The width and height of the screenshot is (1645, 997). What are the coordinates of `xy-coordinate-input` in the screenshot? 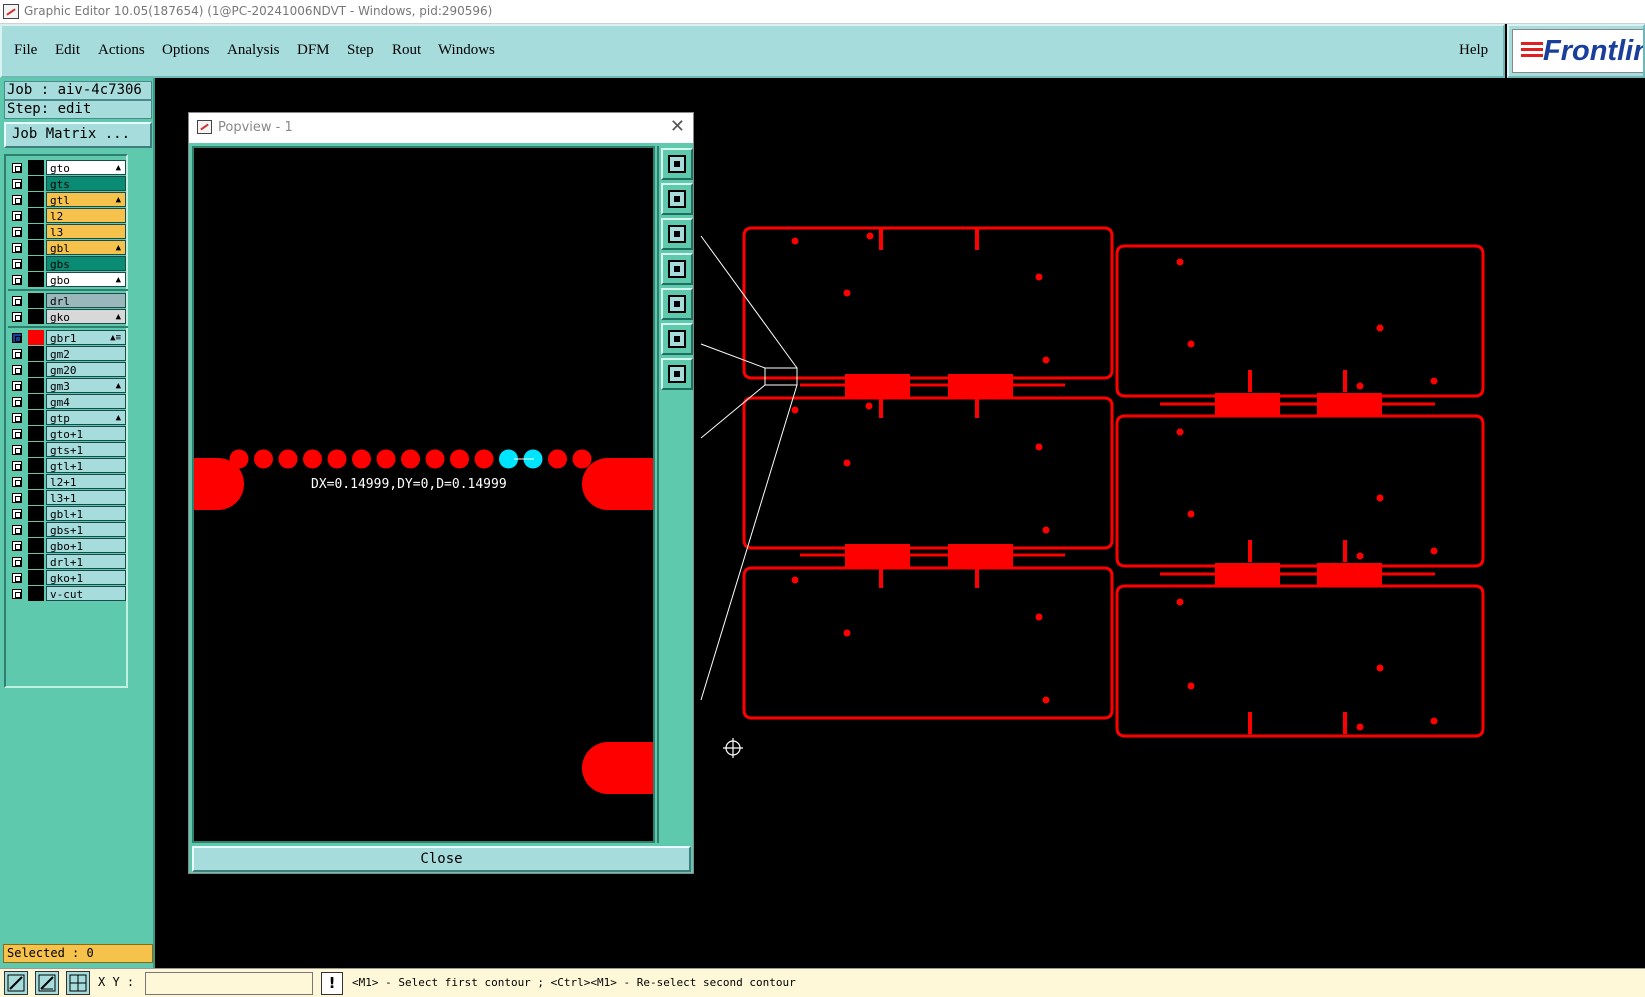 It's located at (229, 983).